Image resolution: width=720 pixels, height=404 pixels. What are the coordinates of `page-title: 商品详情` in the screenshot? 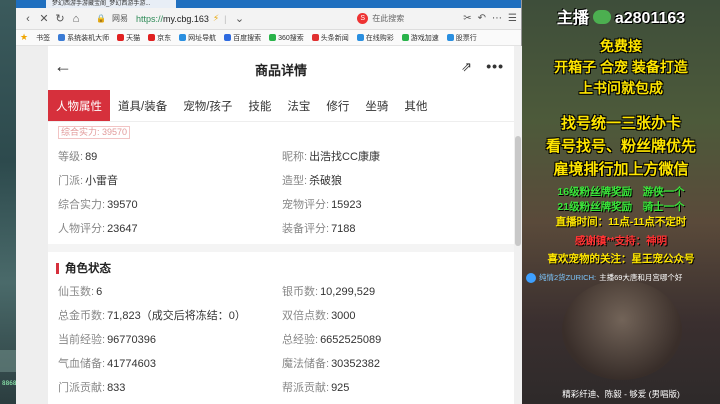 It's located at (280, 70).